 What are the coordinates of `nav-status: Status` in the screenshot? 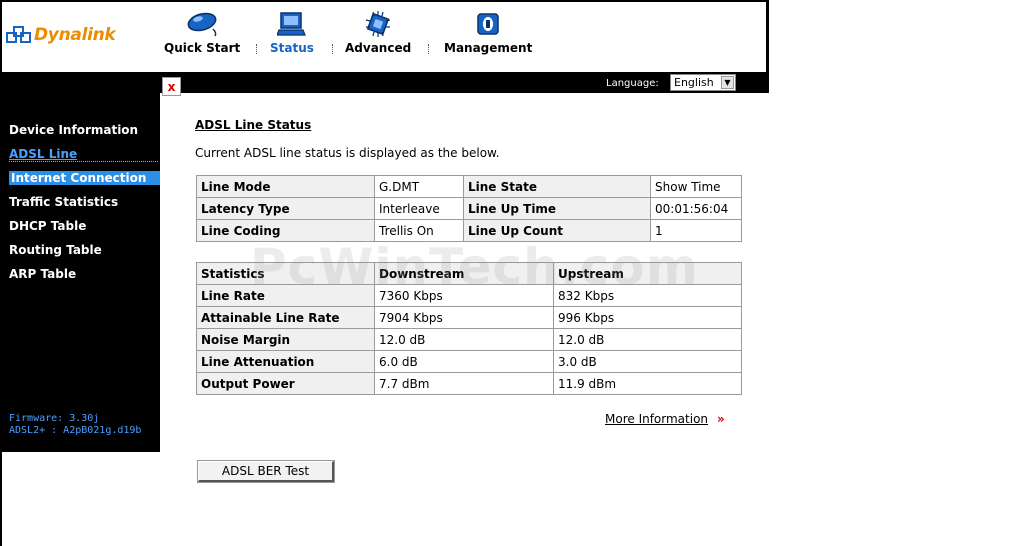 It's located at (292, 32).